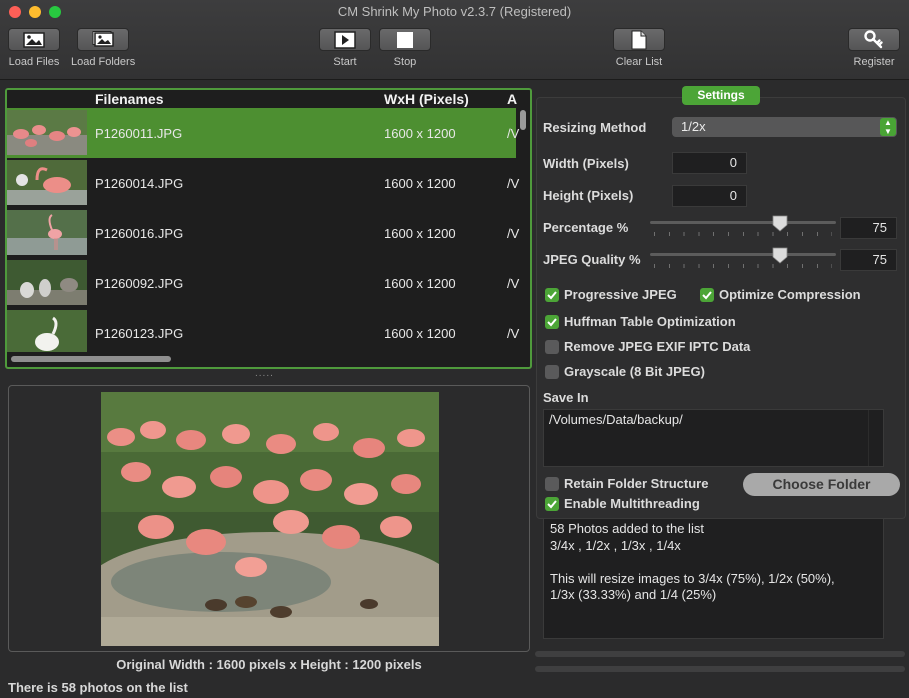 The width and height of the screenshot is (909, 698). Describe the element at coordinates (261, 359) in the screenshot. I see `file-list-horizontal-scrollbar` at that location.